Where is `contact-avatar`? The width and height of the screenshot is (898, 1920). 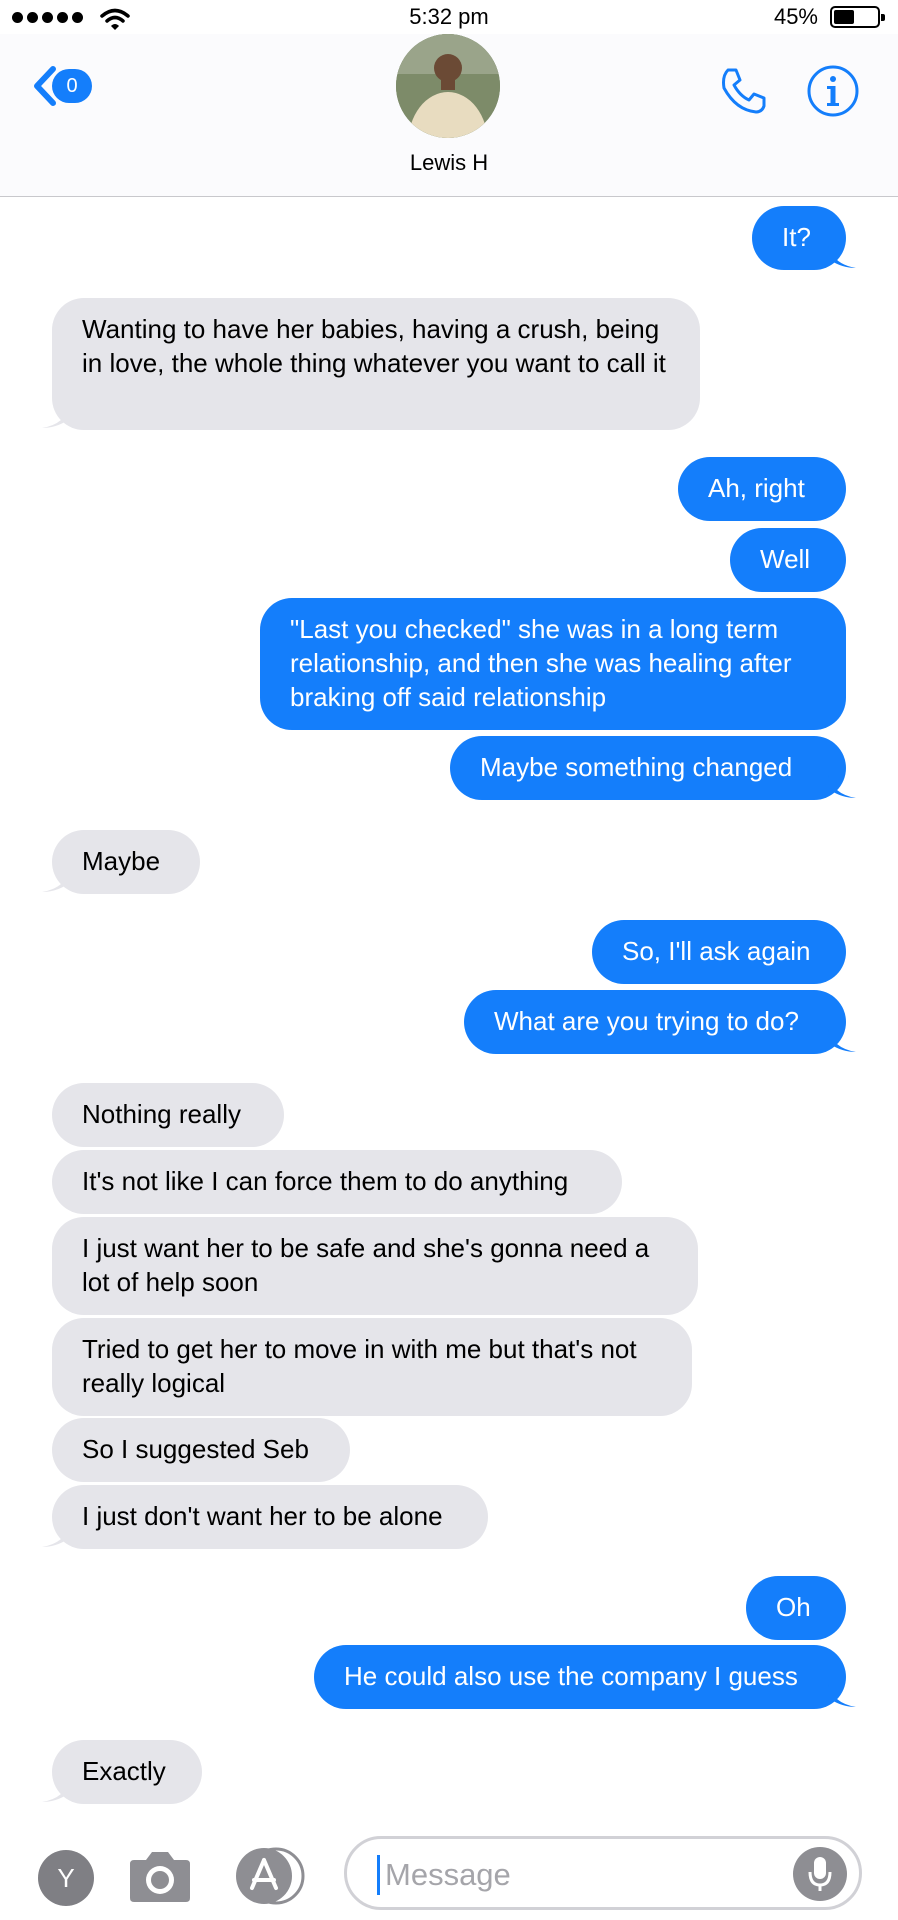 contact-avatar is located at coordinates (448, 86).